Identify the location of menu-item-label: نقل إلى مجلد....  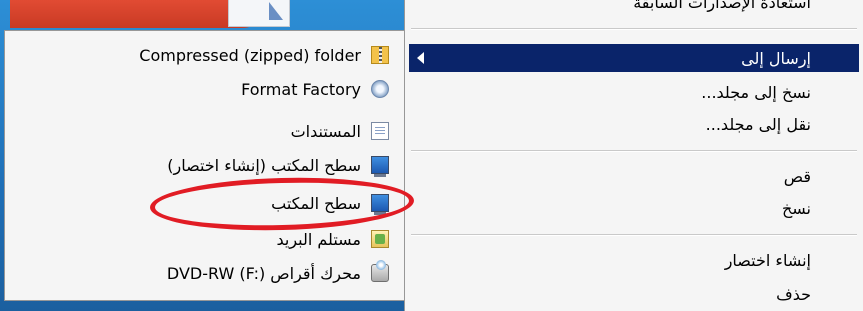
(758, 124).